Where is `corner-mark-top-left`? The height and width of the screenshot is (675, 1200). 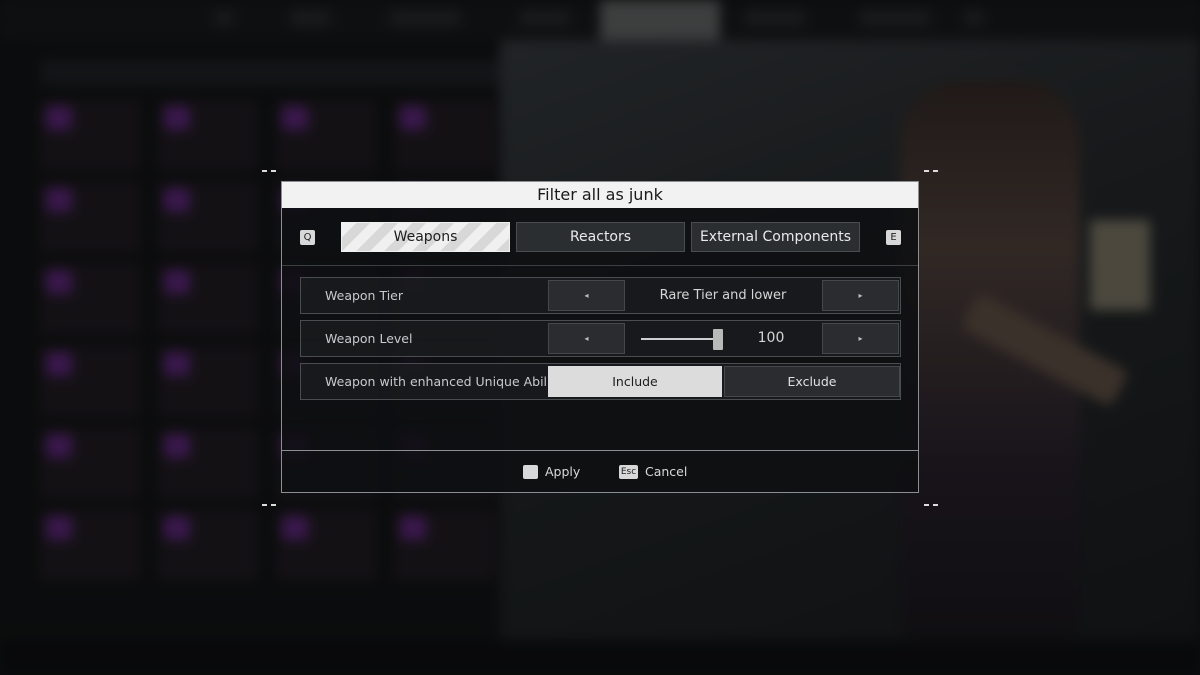 corner-mark-top-left is located at coordinates (269, 171).